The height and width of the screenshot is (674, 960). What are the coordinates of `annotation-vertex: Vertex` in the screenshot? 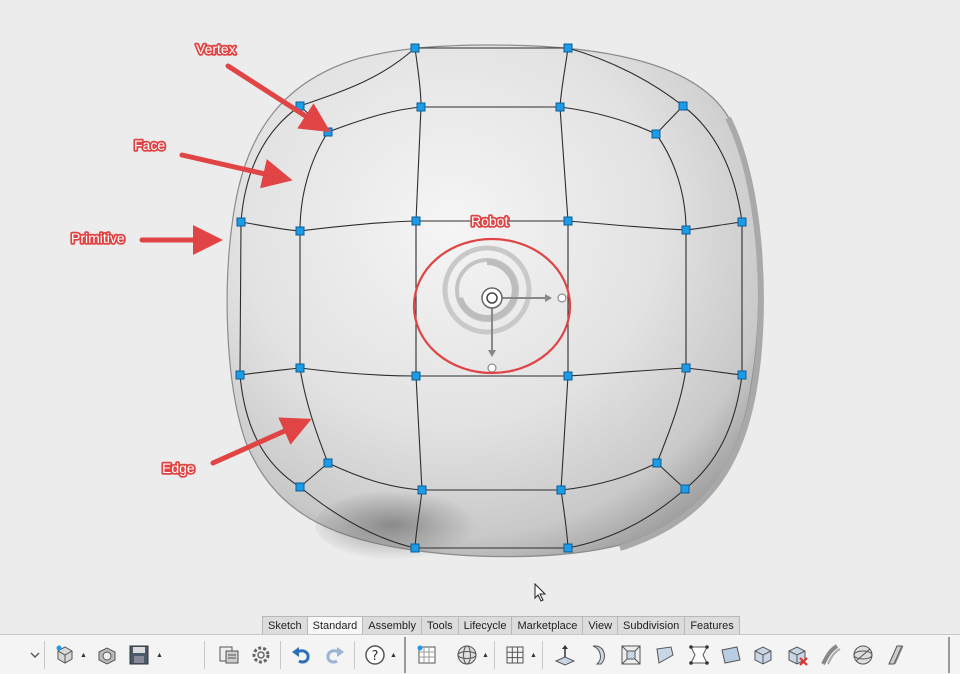 It's located at (216, 49).